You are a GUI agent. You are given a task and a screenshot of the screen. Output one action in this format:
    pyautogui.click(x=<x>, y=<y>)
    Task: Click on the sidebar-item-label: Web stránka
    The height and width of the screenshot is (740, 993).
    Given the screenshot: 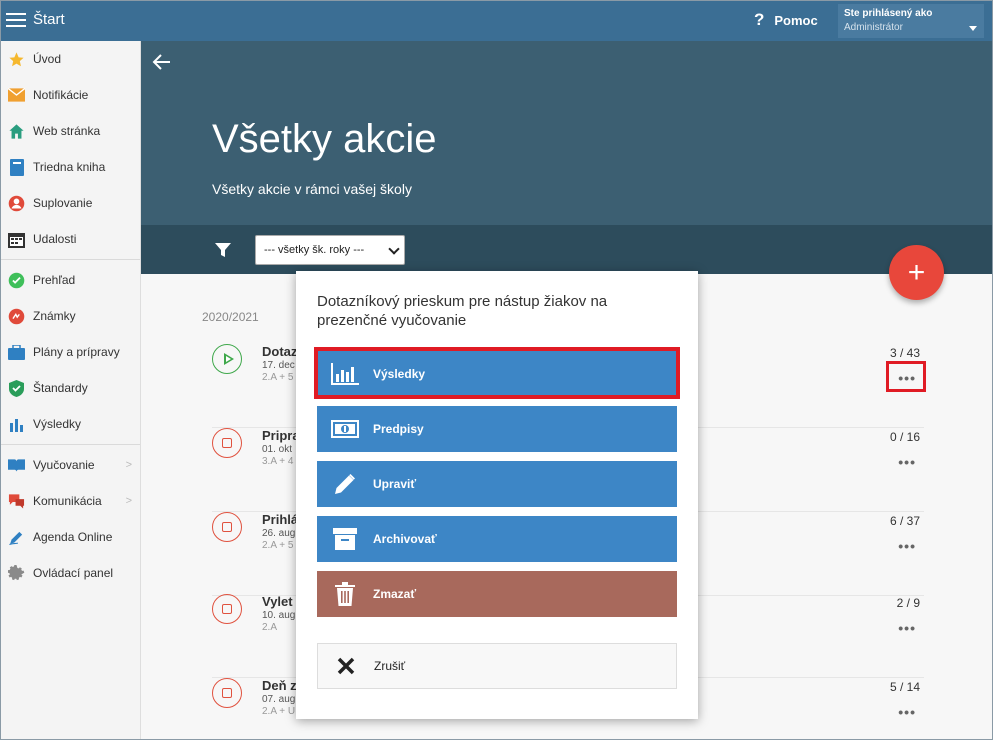 What is the action you would take?
    pyautogui.click(x=67, y=131)
    